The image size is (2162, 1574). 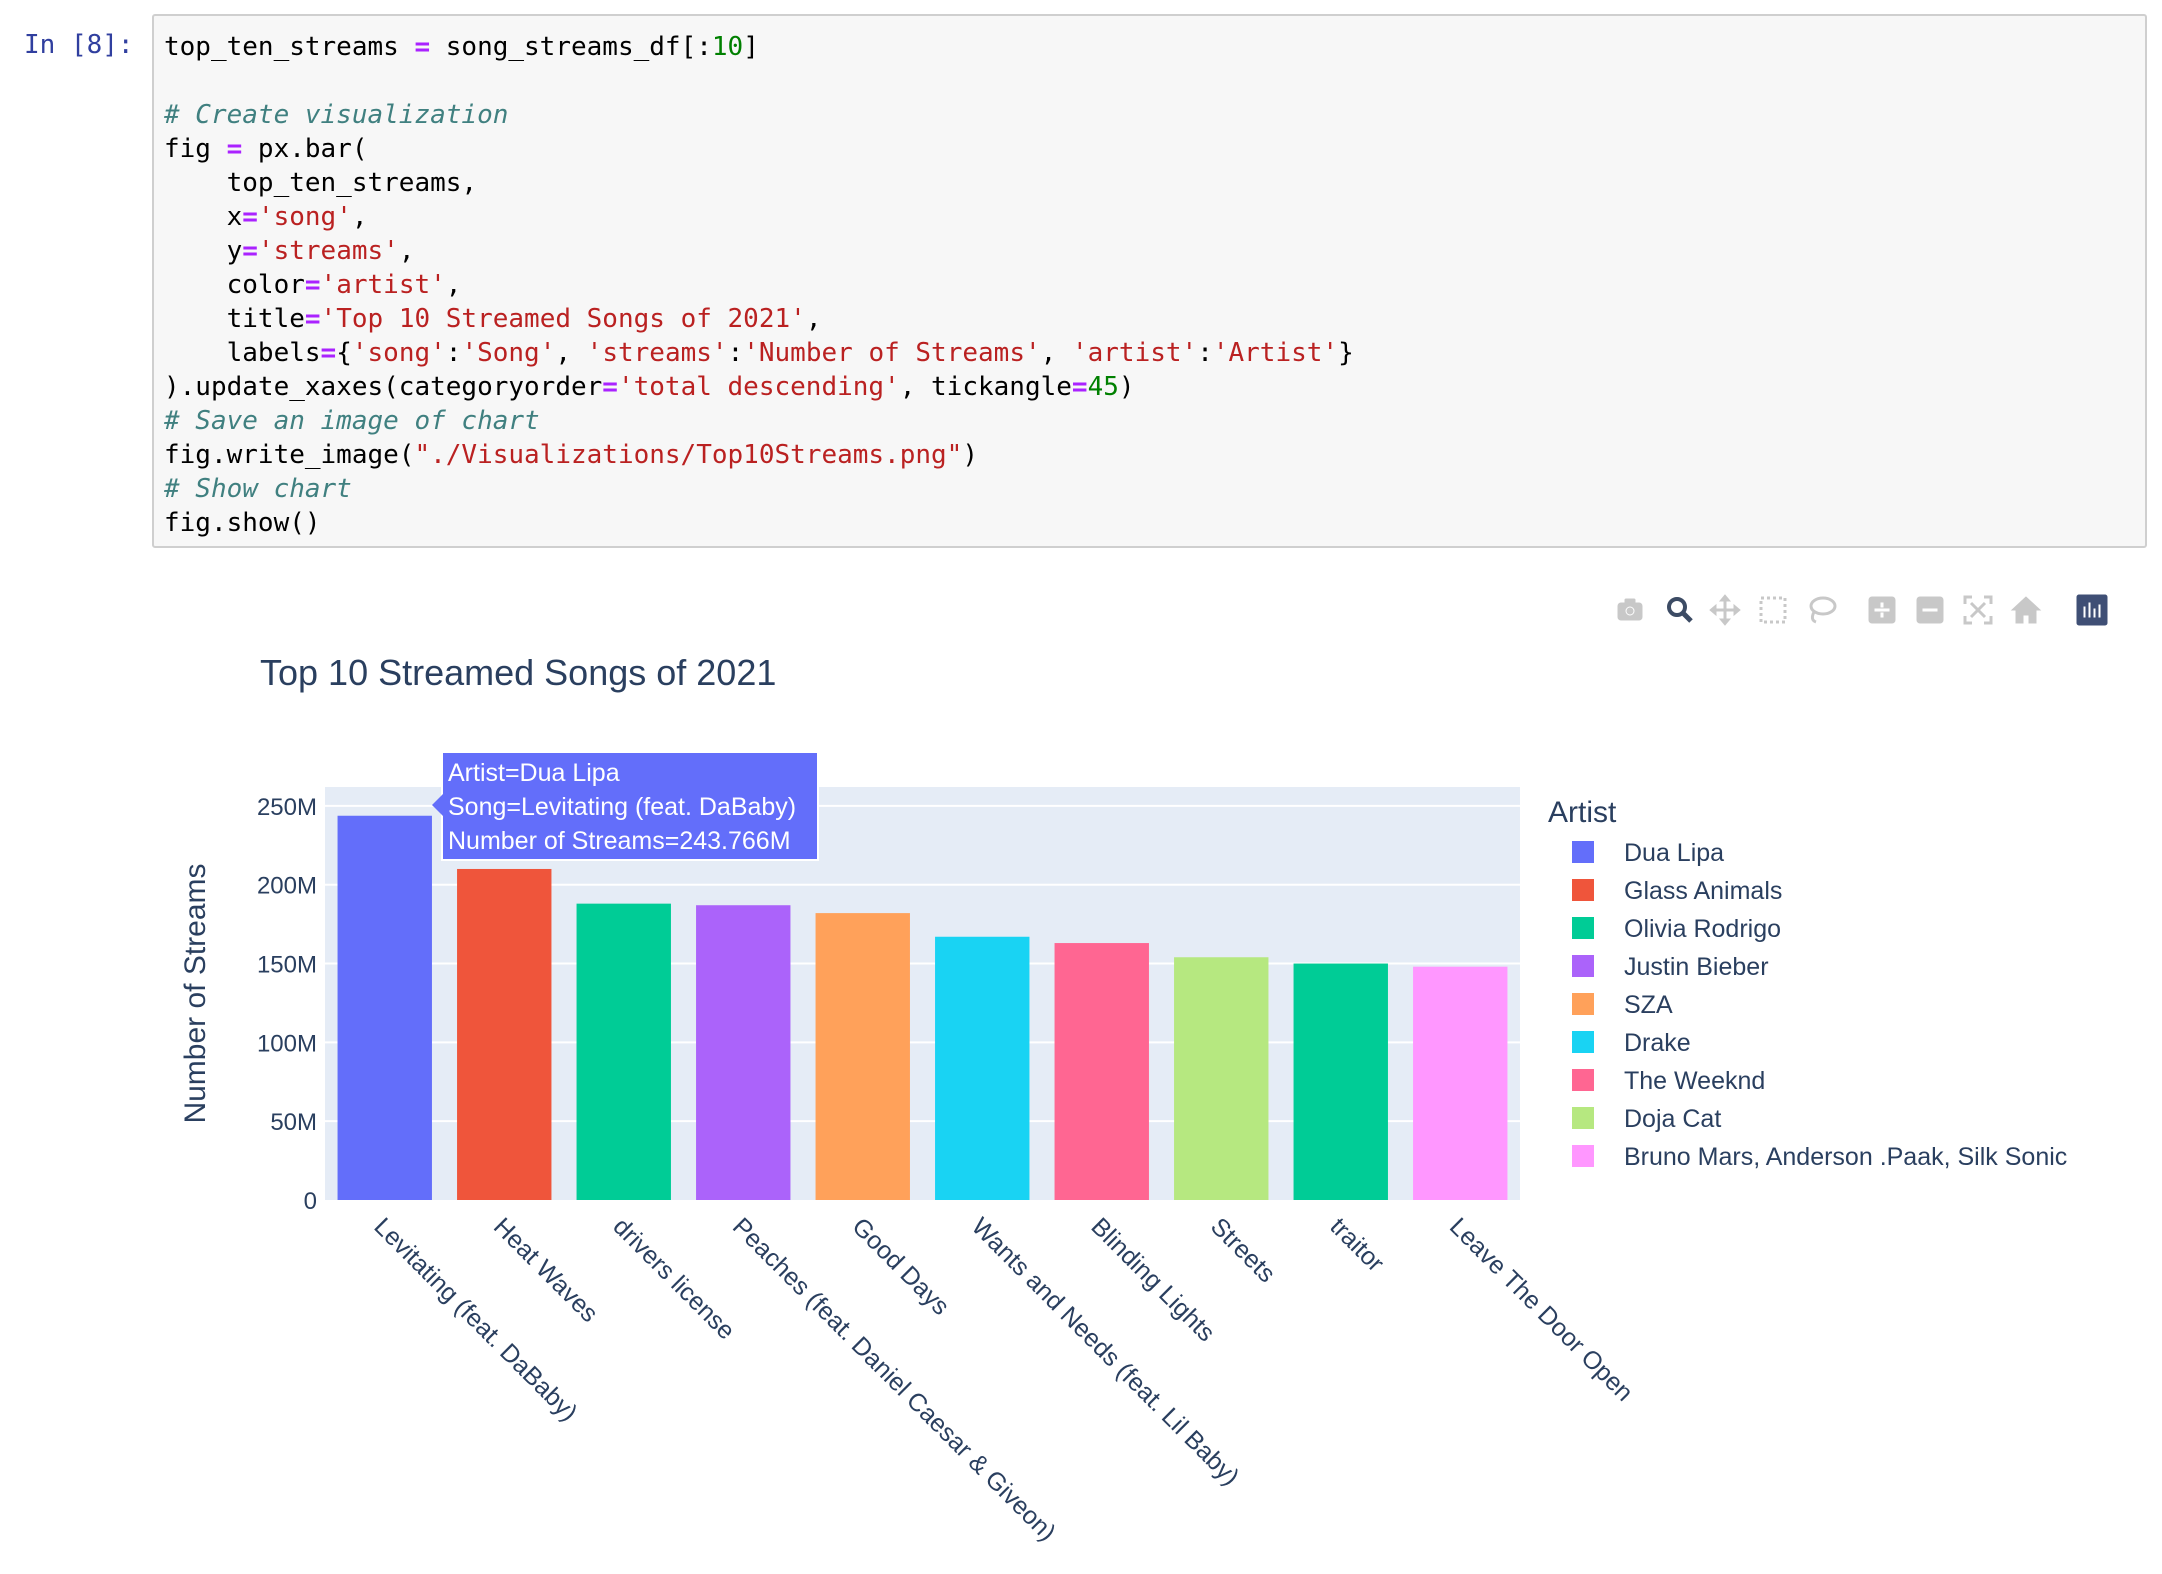 I want to click on legend-item: Drake, so click(x=1657, y=1043).